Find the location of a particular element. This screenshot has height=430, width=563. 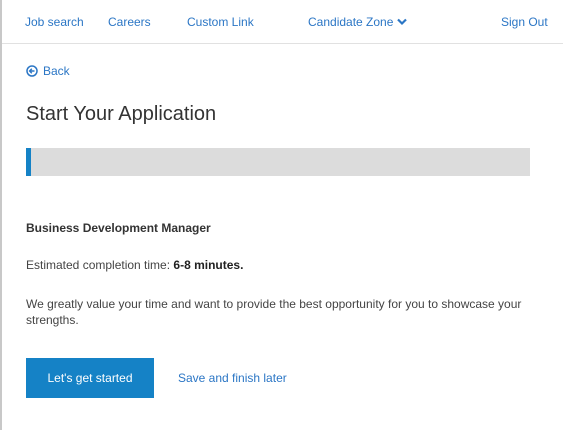

save-and-finish-later-link: Save and finish later is located at coordinates (232, 378).